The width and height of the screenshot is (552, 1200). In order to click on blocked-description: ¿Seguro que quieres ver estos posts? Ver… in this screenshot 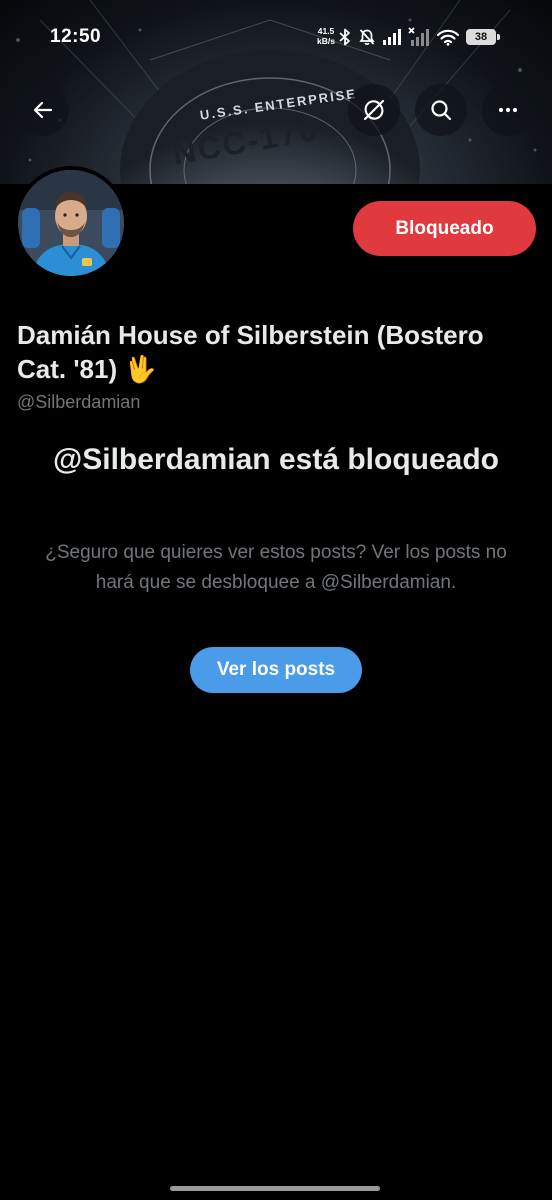, I will do `click(276, 567)`.